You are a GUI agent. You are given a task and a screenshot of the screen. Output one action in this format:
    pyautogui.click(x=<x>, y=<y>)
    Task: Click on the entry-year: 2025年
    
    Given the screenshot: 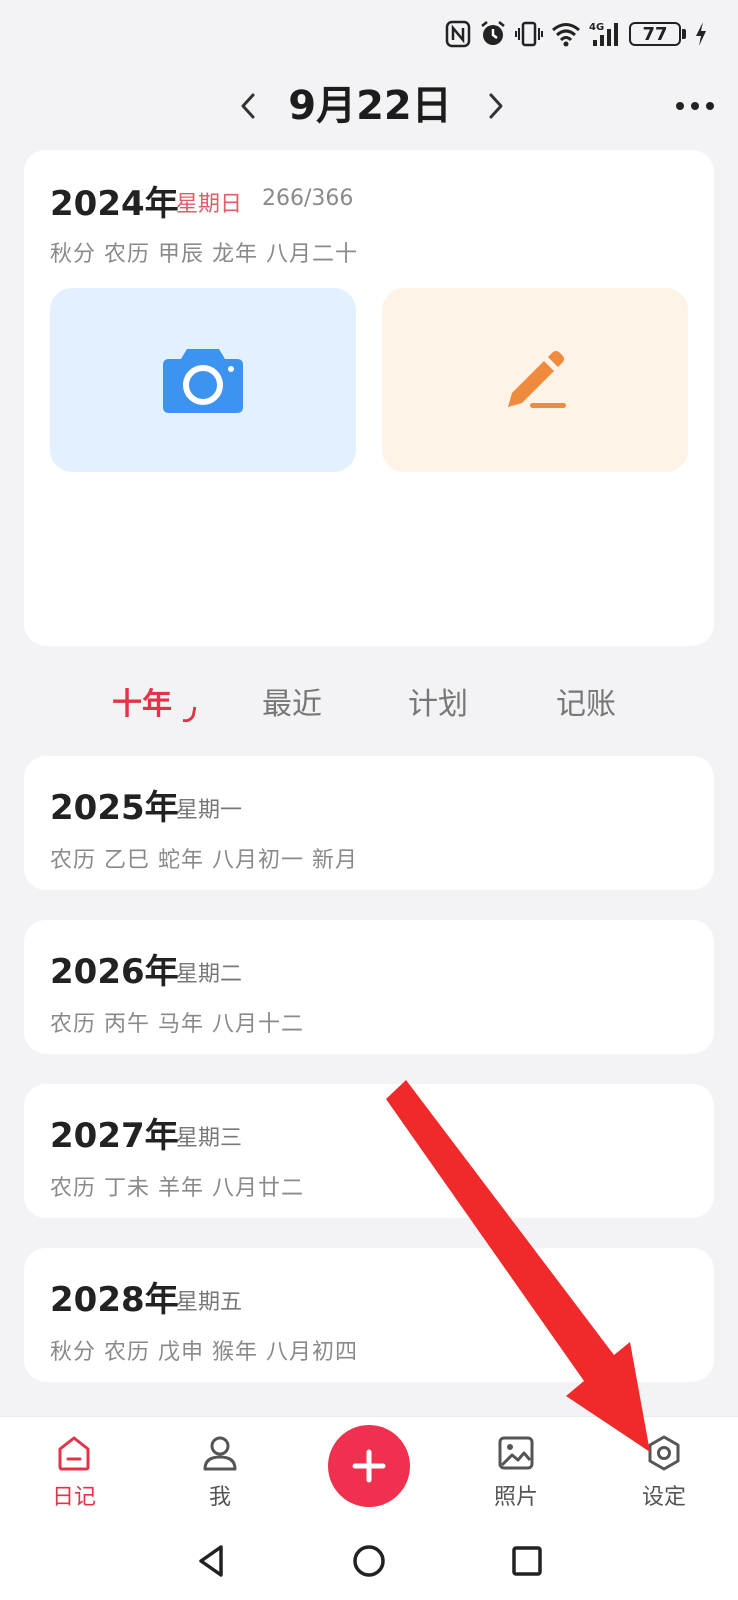 What is the action you would take?
    pyautogui.click(x=114, y=808)
    